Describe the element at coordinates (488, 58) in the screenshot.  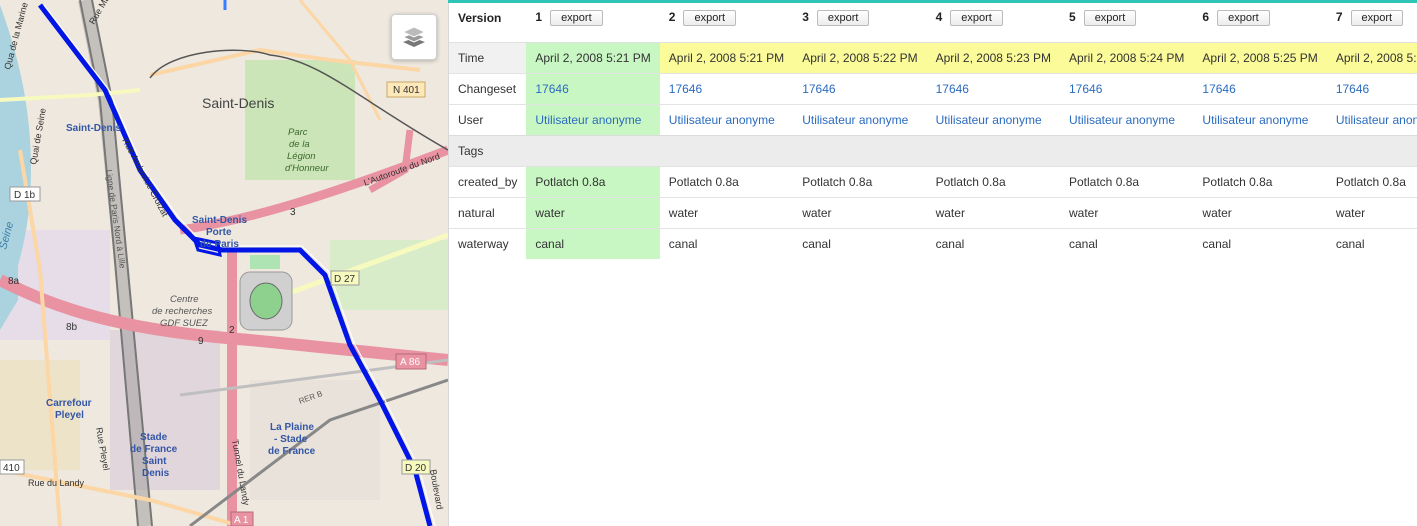
I see `row-label-time: Time` at that location.